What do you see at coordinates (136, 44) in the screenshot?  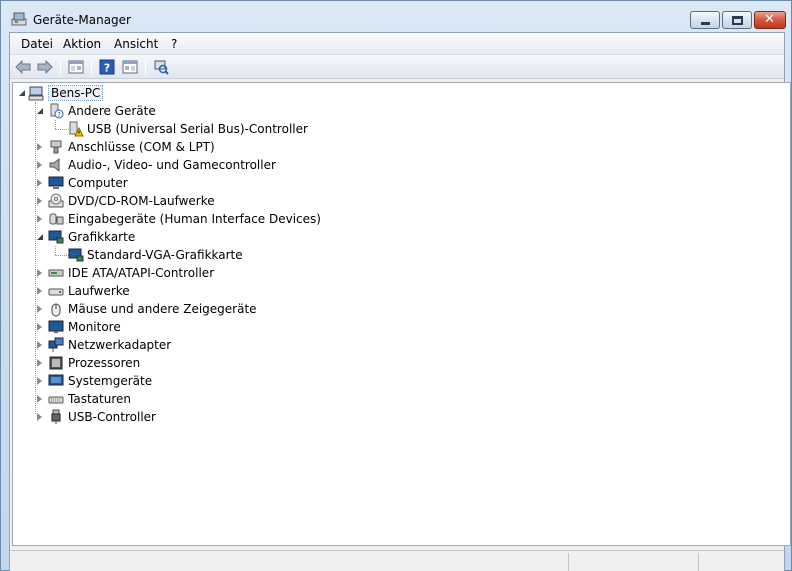 I see `menu-ansicht: Ansicht` at bounding box center [136, 44].